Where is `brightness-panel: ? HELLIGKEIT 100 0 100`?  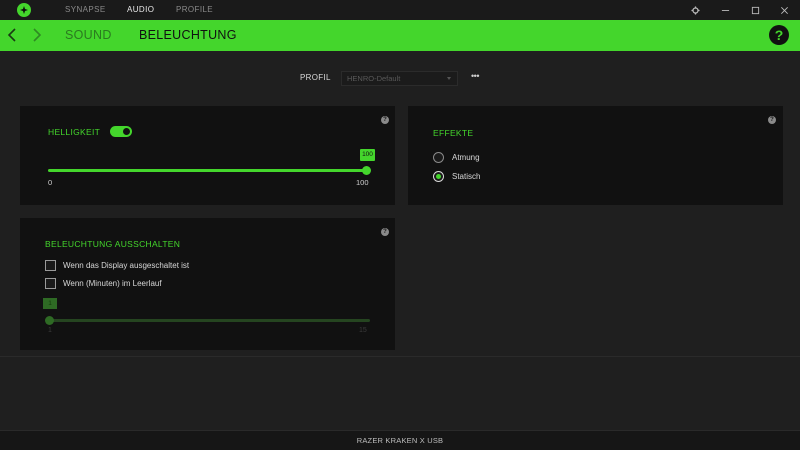
brightness-panel: ? HELLIGKEIT 100 0 100 is located at coordinates (207, 155).